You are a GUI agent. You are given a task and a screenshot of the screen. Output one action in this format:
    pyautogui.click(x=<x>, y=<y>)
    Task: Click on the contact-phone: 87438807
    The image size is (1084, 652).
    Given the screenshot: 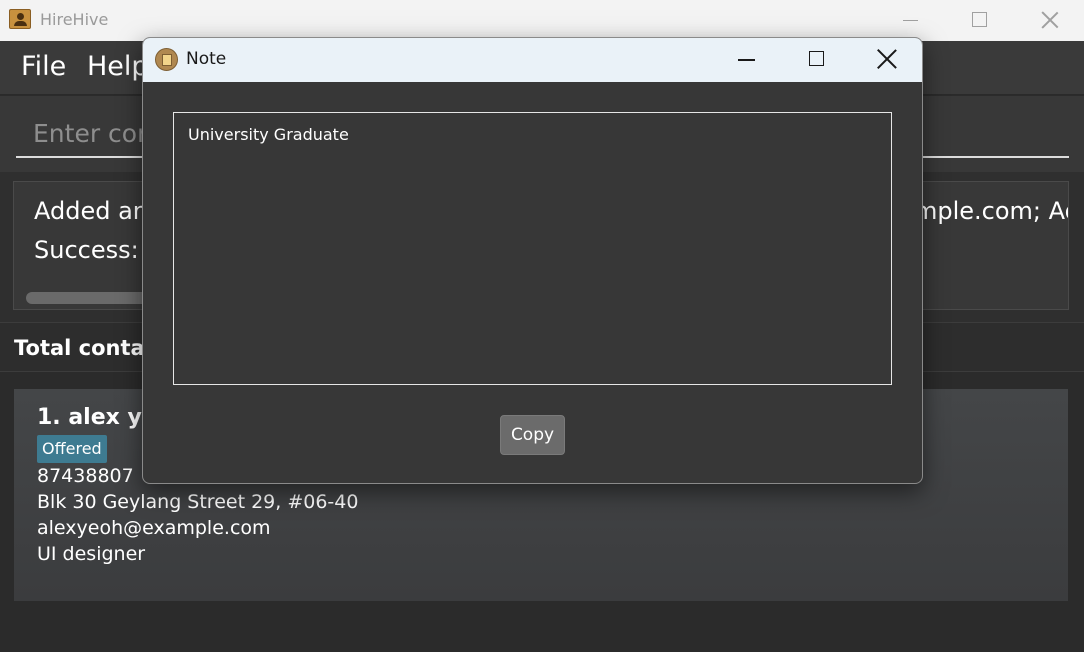 What is the action you would take?
    pyautogui.click(x=85, y=476)
    